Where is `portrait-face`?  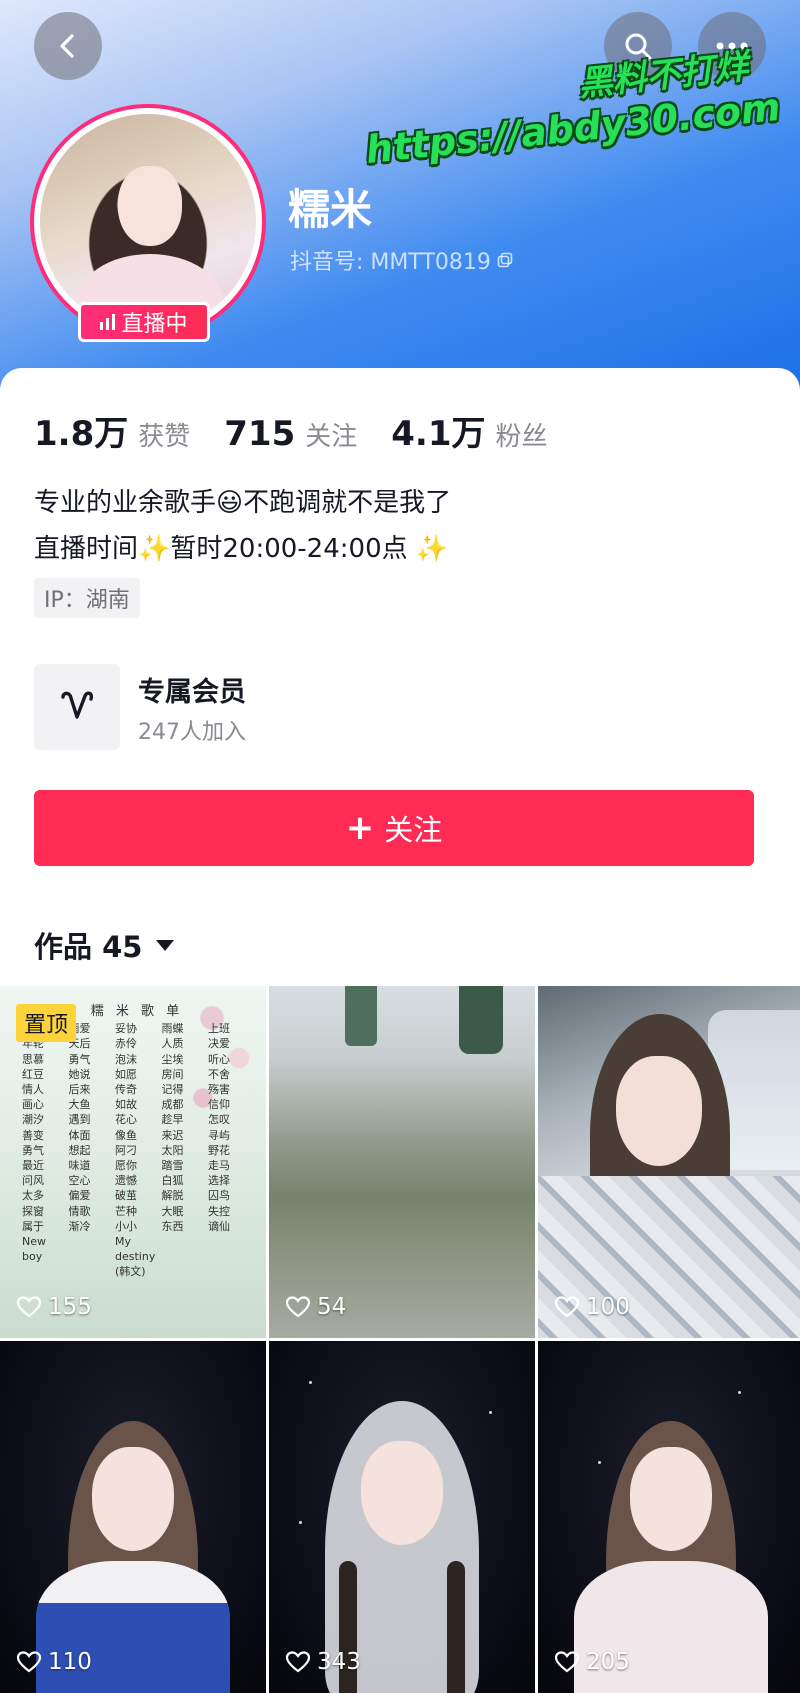 portrait-face is located at coordinates (671, 1499).